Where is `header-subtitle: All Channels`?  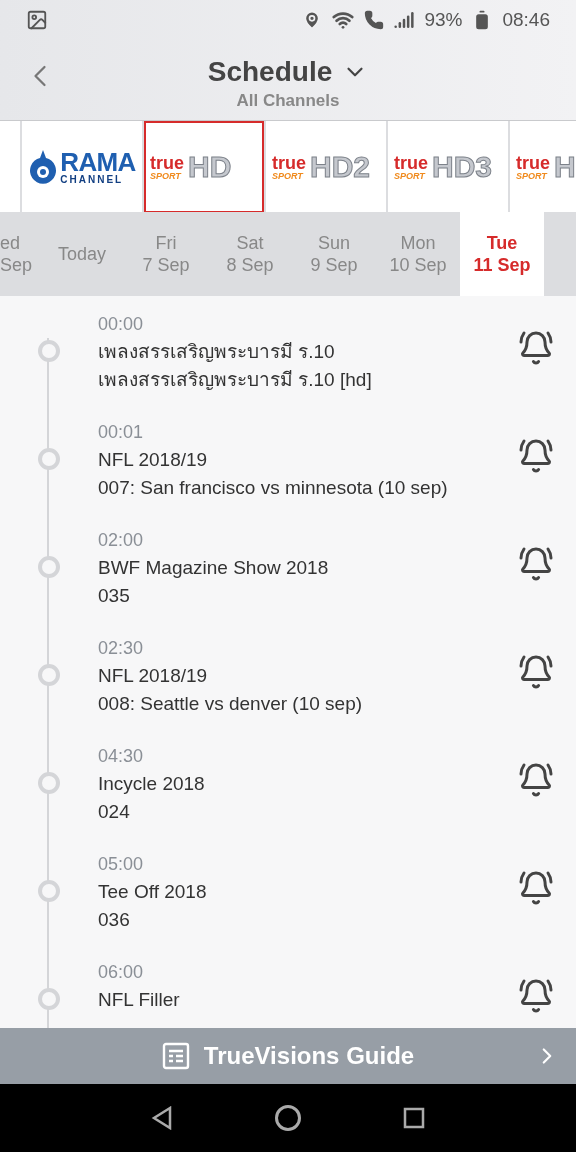
header-subtitle: All Channels is located at coordinates (288, 100).